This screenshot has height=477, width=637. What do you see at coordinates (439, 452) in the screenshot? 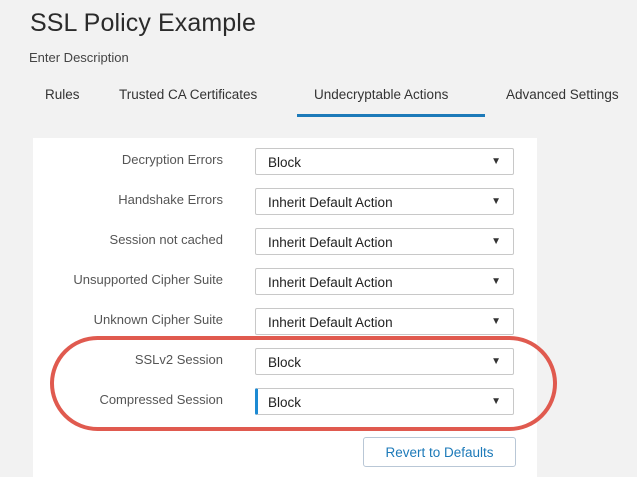
I see `revert-to-defaults-button: Revert to Defaults` at bounding box center [439, 452].